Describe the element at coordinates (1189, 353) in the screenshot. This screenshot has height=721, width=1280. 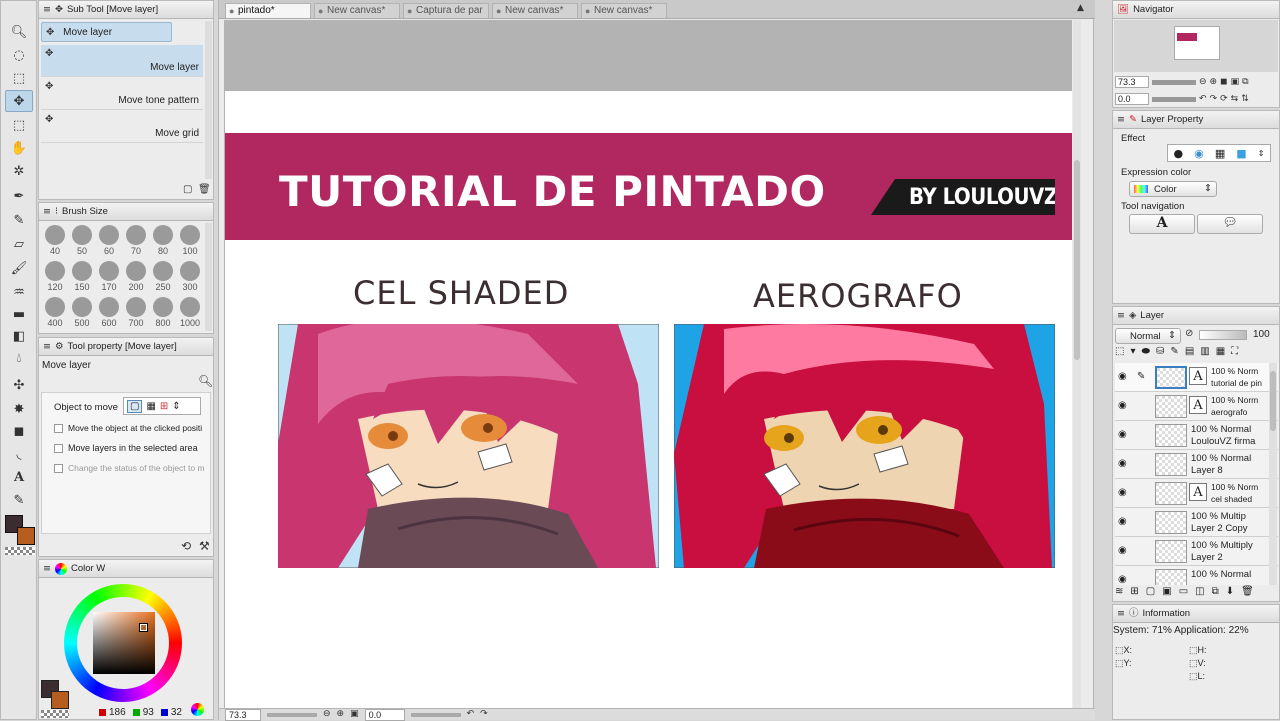
I see `mask-icon: ▤` at that location.